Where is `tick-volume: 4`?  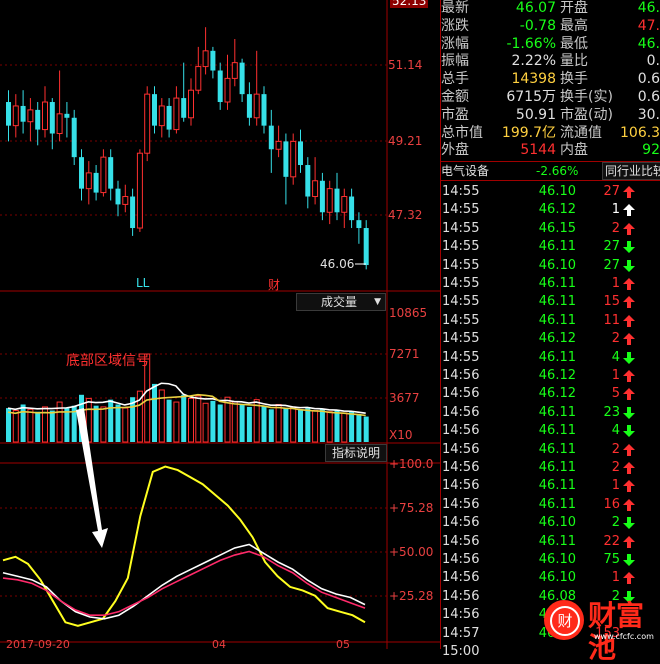
tick-volume: 4 is located at coordinates (615, 357).